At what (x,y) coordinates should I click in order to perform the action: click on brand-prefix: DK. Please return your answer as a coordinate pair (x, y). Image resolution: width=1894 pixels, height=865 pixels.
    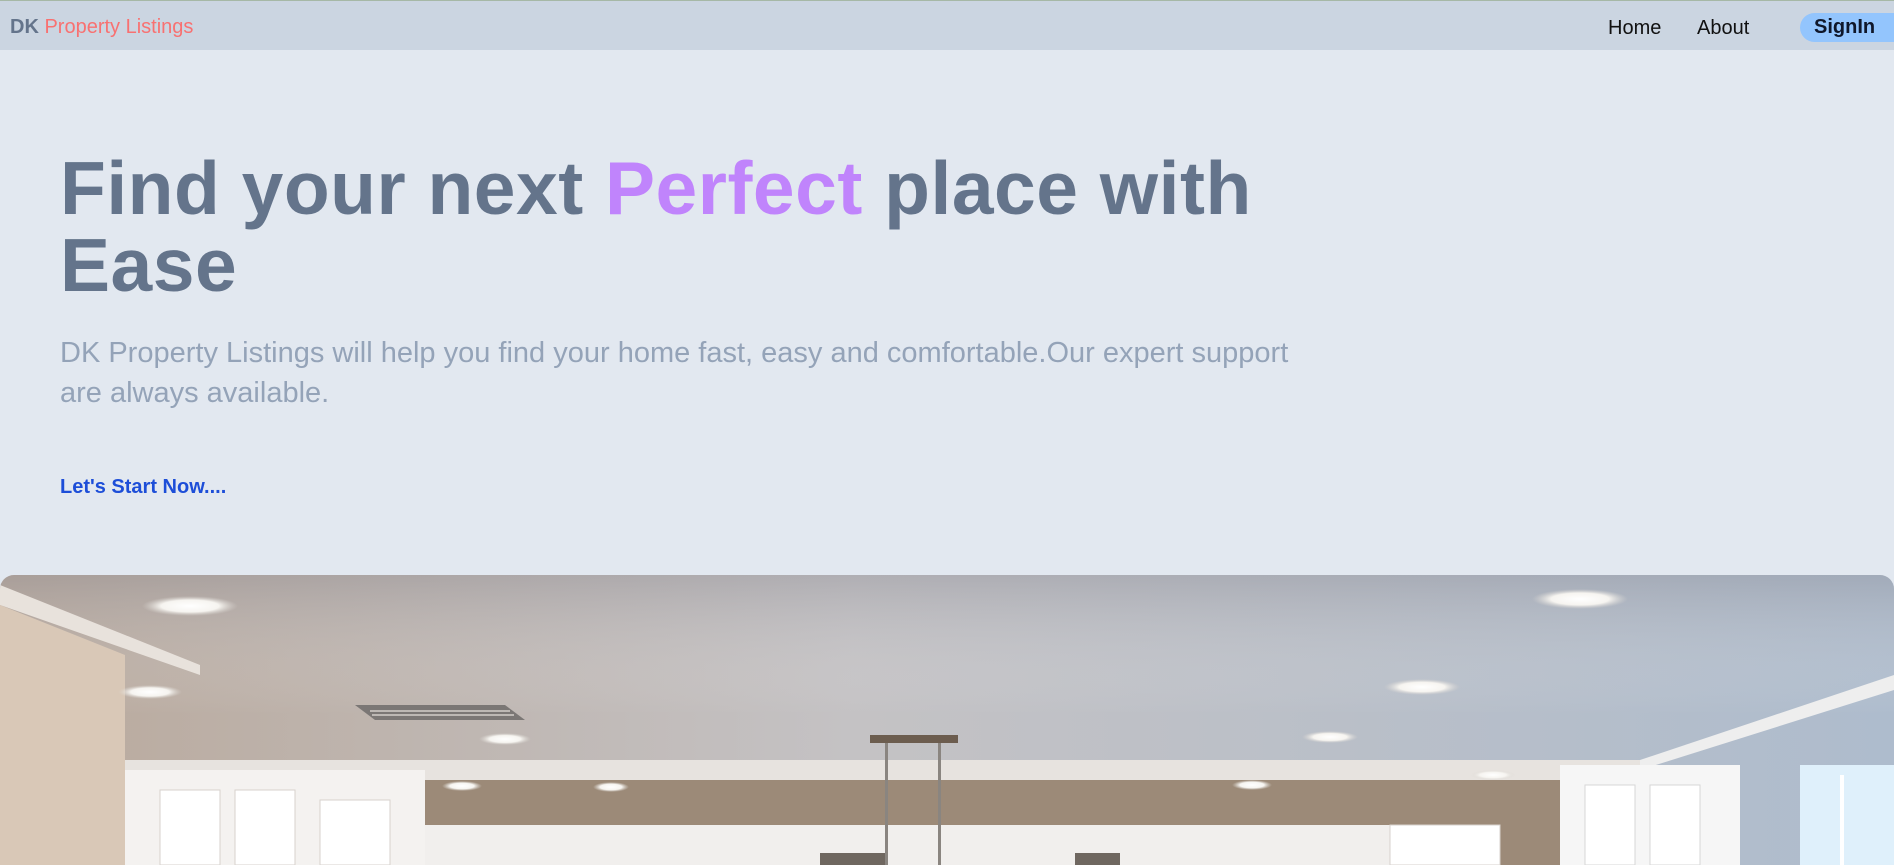
    Looking at the image, I should click on (24, 27).